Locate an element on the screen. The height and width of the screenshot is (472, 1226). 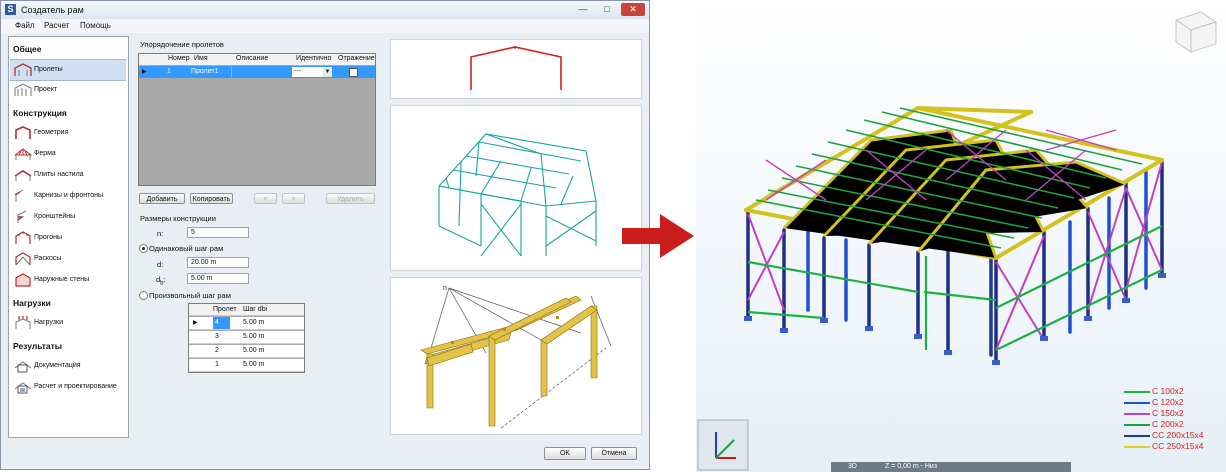
col-name: Имя is located at coordinates (201, 58).